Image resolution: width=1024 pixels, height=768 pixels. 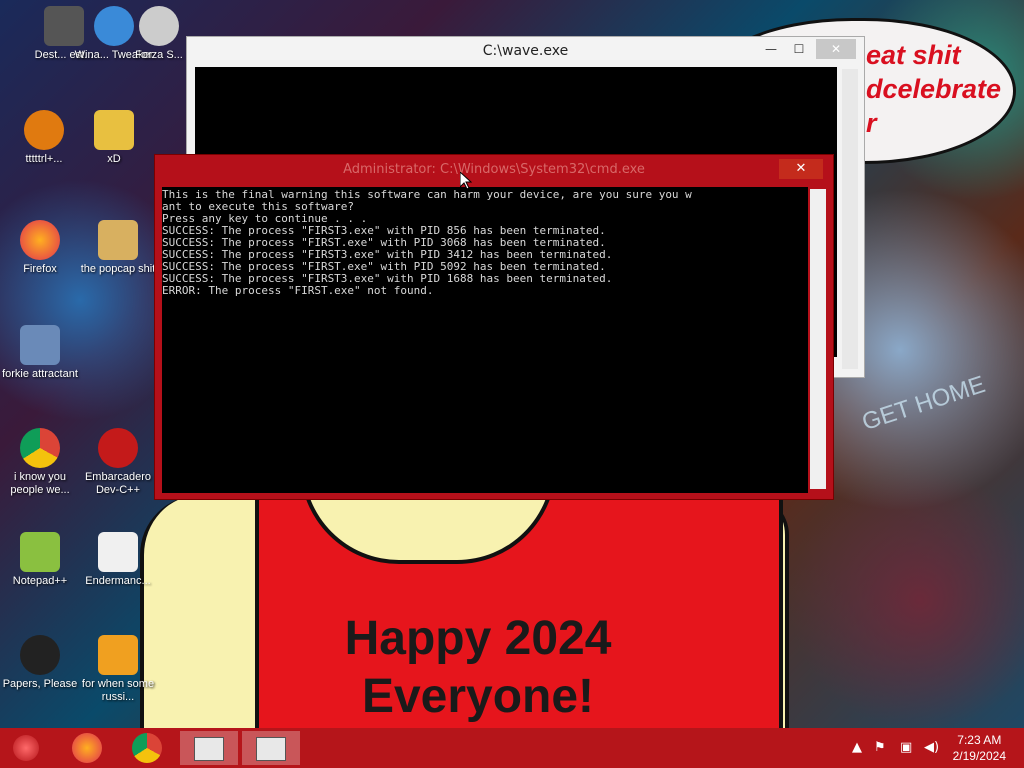 I want to click on notepadpp-icon, so click(x=40, y=552).